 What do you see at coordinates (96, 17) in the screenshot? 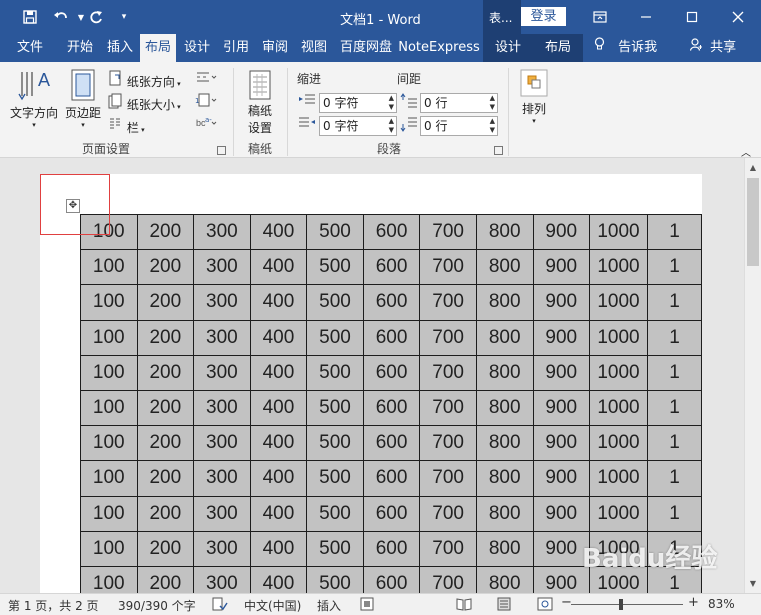
I see `redo-icon` at bounding box center [96, 17].